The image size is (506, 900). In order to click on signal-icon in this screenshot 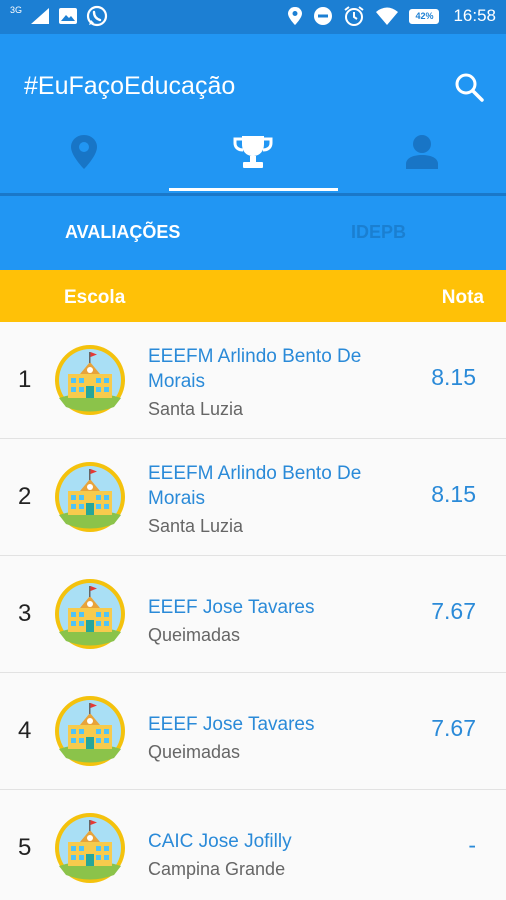, I will do `click(40, 16)`.